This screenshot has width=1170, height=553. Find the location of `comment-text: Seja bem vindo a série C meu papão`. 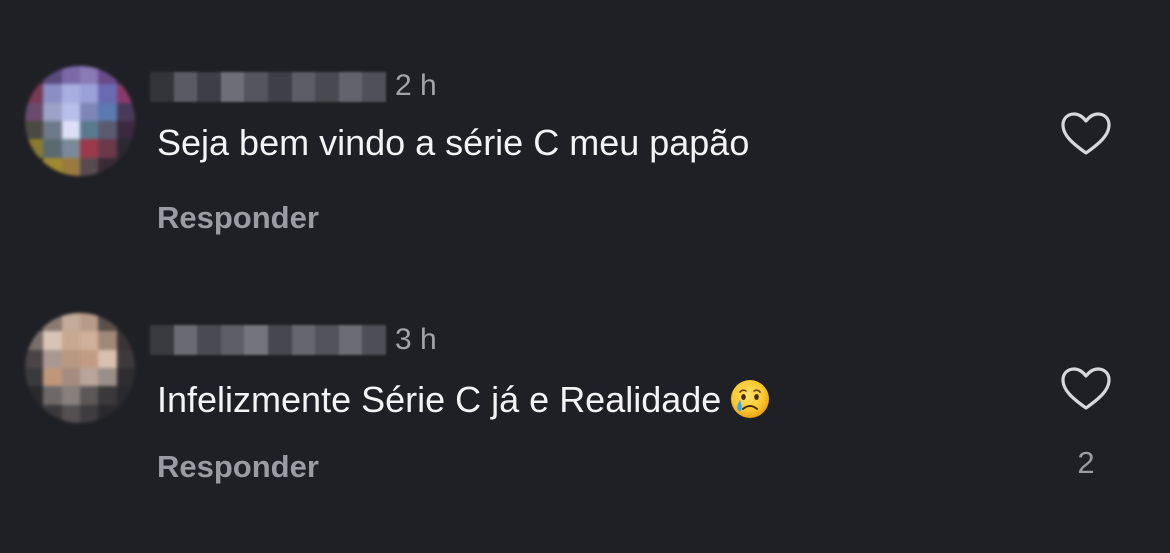

comment-text: Seja bem vindo a série C meu papão is located at coordinates (453, 142).